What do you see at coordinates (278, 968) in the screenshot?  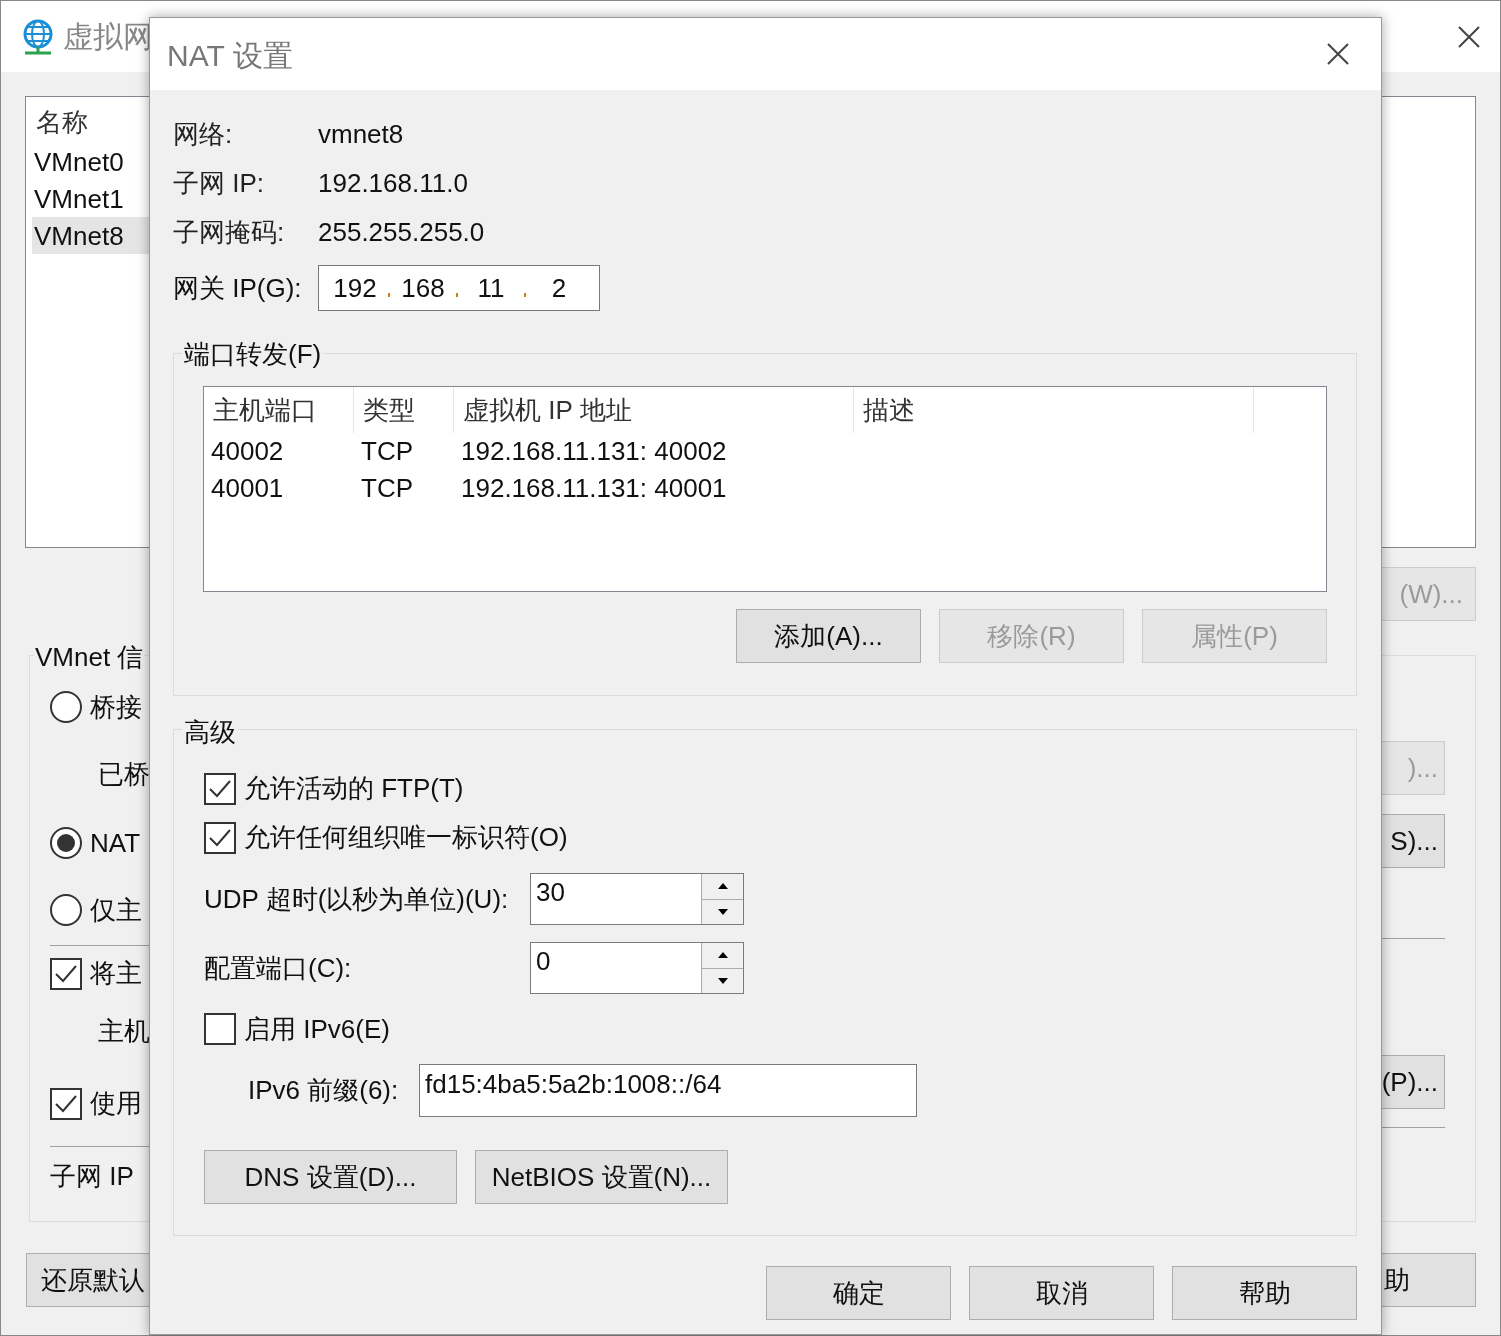 I see `field-label: 配置端口(C):` at bounding box center [278, 968].